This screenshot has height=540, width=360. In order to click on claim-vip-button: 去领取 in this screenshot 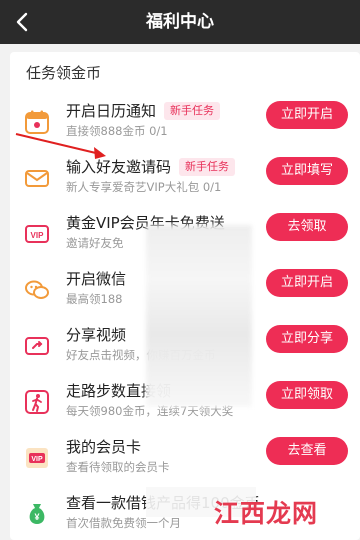, I will do `click(307, 227)`.